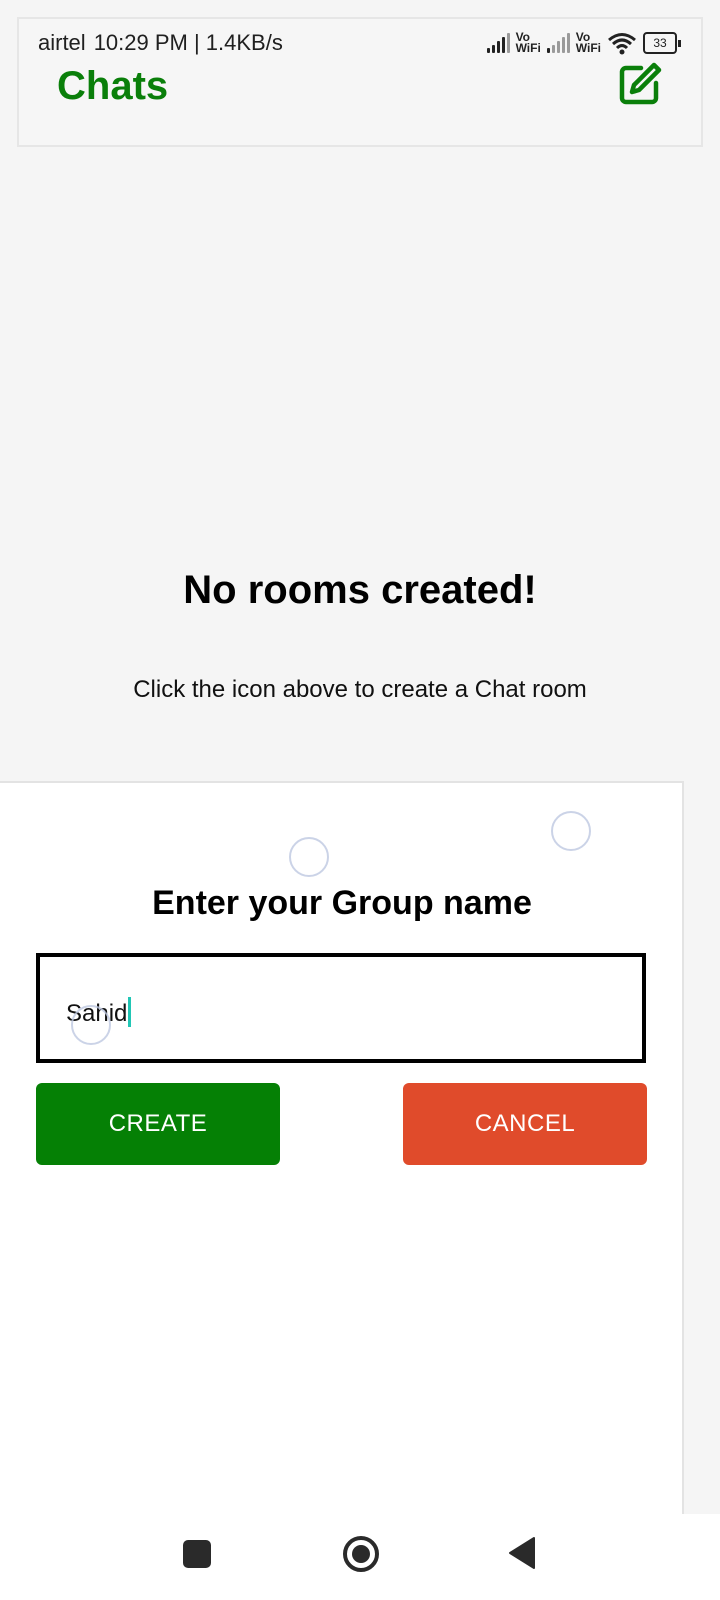 This screenshot has height=1600, width=720. Describe the element at coordinates (342, 903) in the screenshot. I see `dialog-title: Enter your Group name` at that location.